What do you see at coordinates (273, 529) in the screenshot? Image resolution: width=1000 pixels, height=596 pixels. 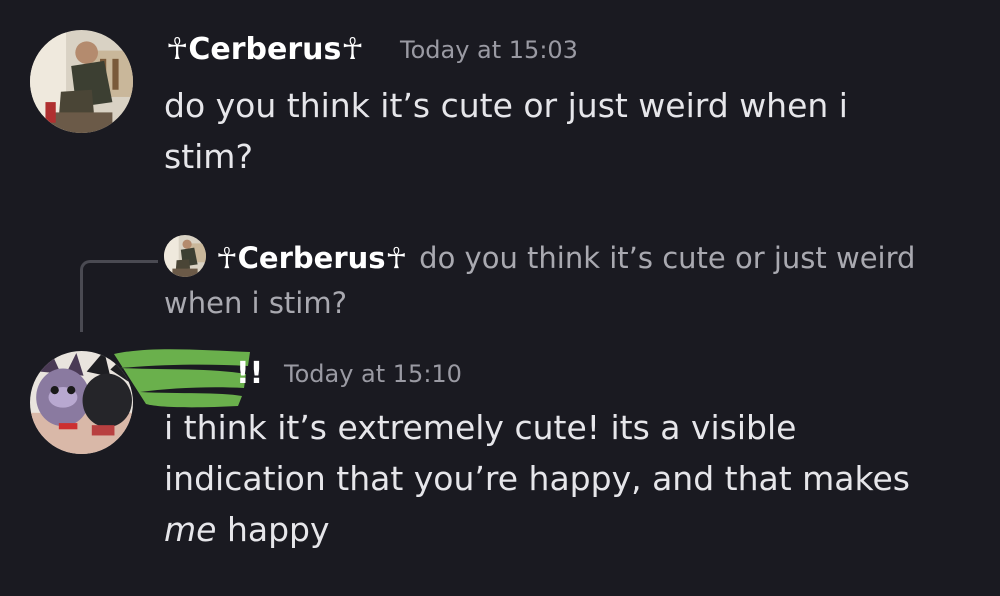 I see `message-text-tail: happy` at bounding box center [273, 529].